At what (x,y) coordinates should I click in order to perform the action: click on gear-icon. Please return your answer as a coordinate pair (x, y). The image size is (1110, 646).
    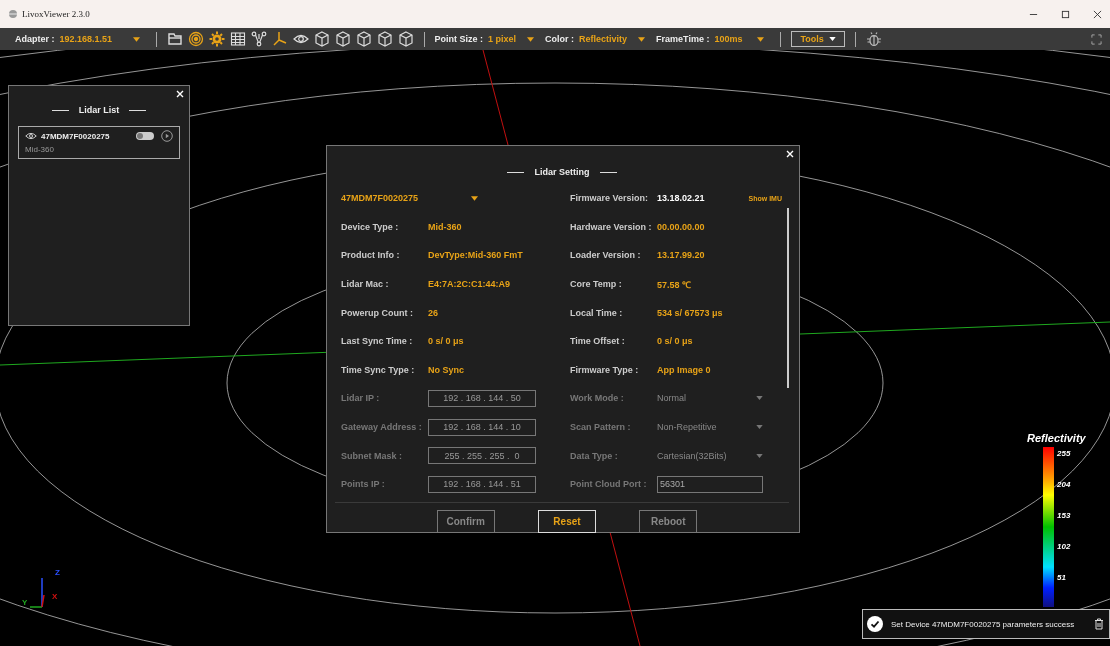
    Looking at the image, I should click on (216, 39).